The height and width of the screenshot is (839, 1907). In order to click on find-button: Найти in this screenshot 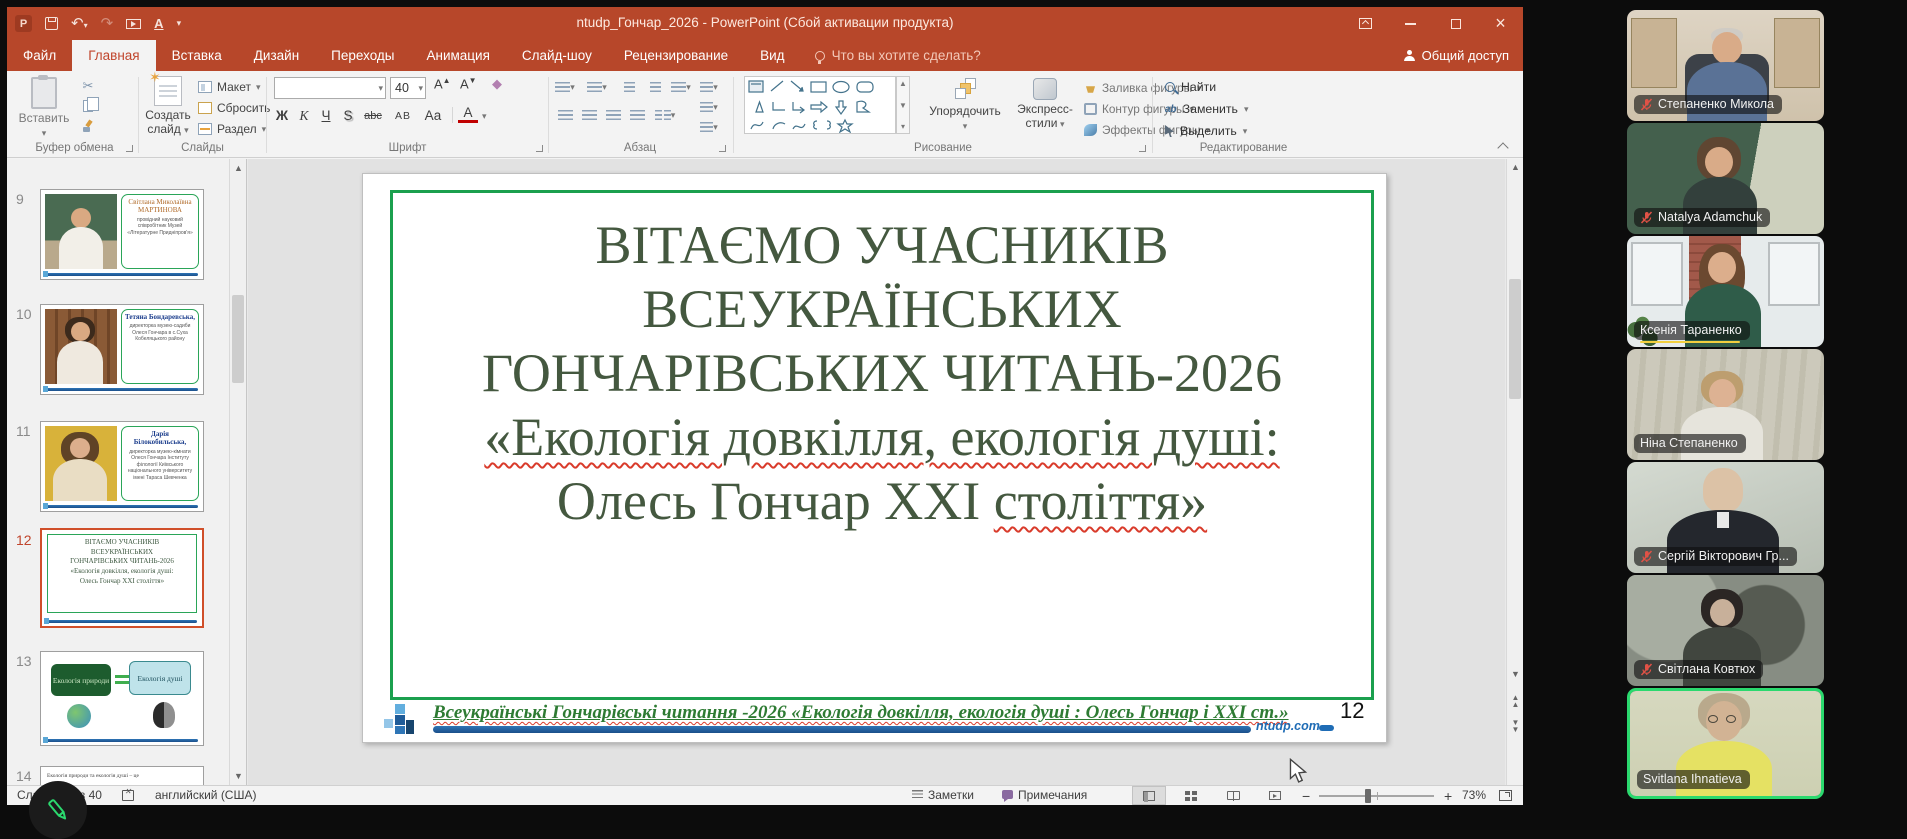, I will do `click(1190, 87)`.